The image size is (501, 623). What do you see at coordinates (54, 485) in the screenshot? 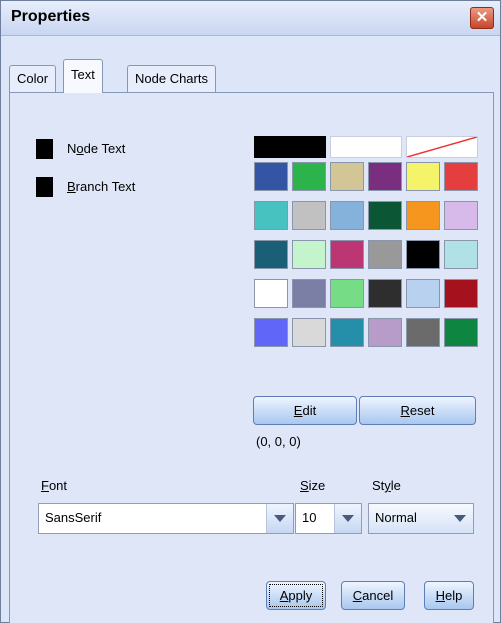
I see `font-label: Font` at bounding box center [54, 485].